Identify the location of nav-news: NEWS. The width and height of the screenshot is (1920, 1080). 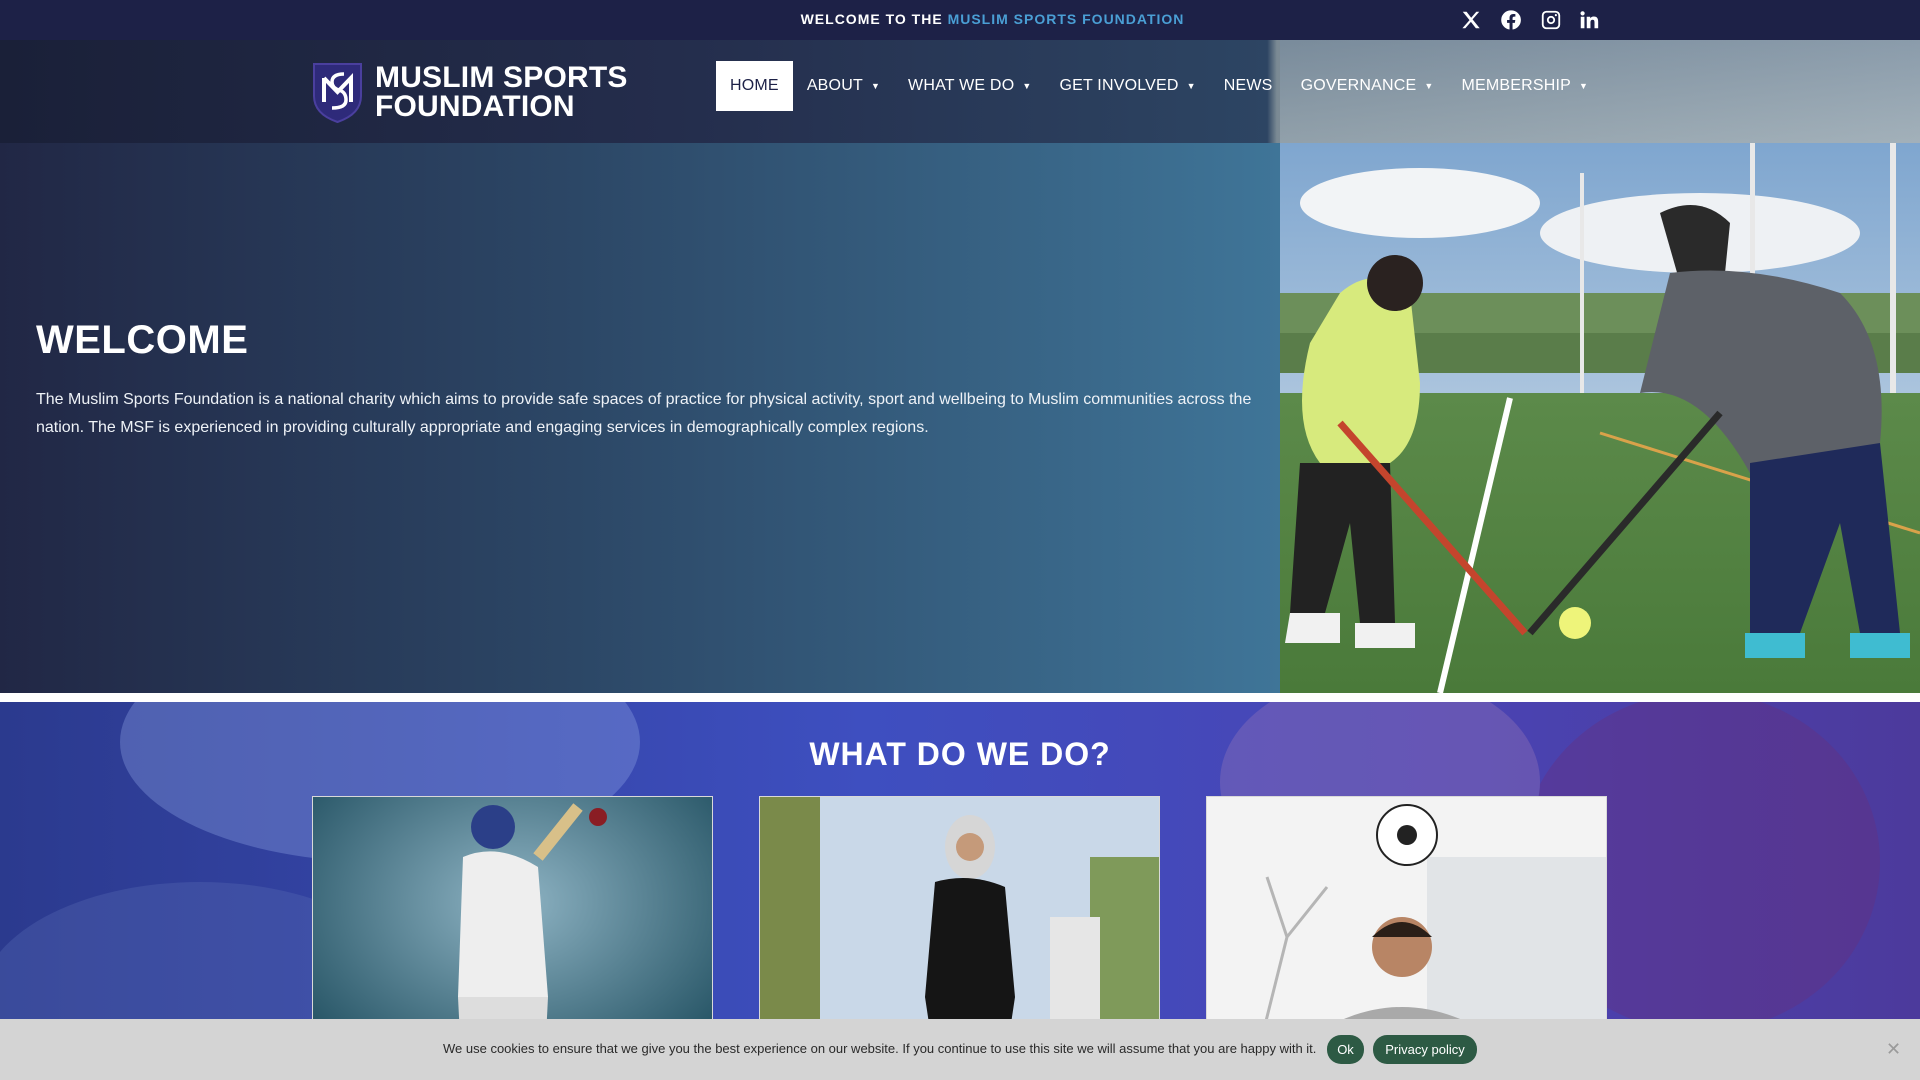
(1248, 86).